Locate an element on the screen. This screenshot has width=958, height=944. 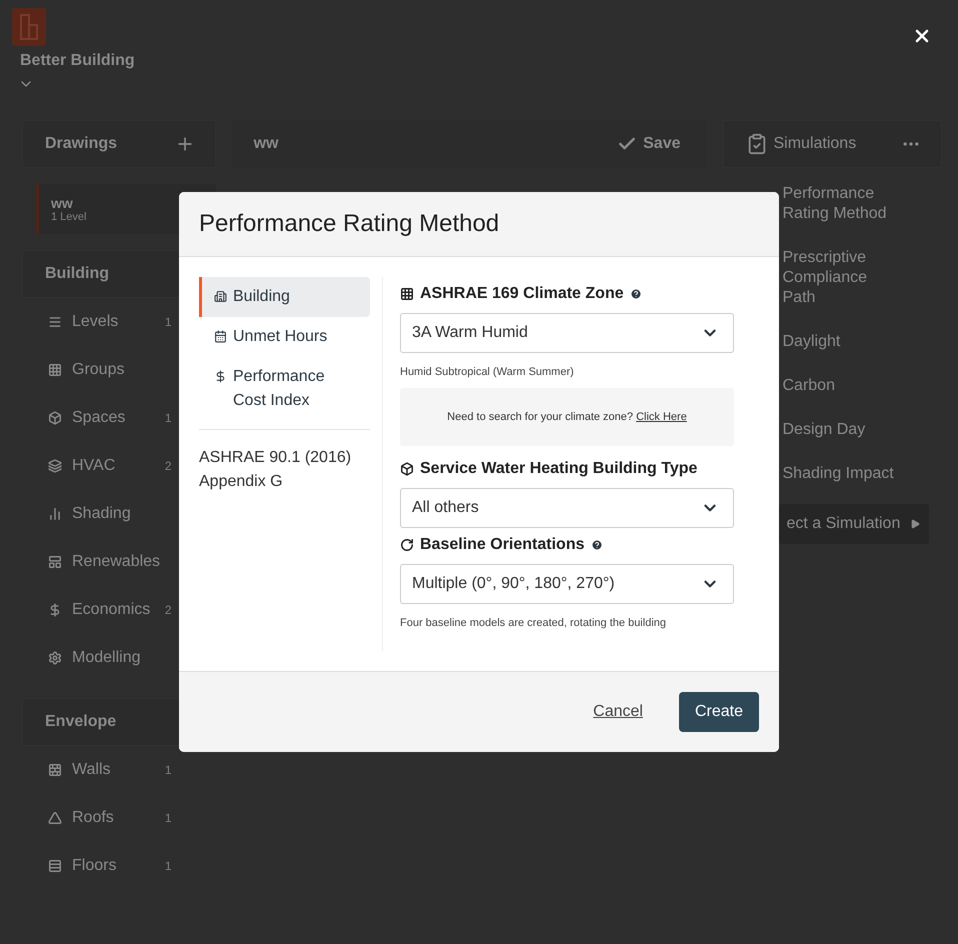
drawing-title: ww is located at coordinates (266, 144).